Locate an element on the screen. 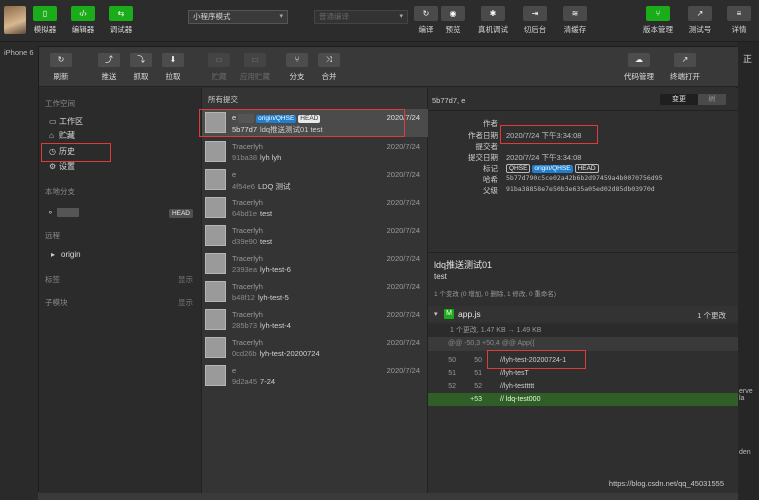  details-button: ≡ 详情 is located at coordinates (739, 20).